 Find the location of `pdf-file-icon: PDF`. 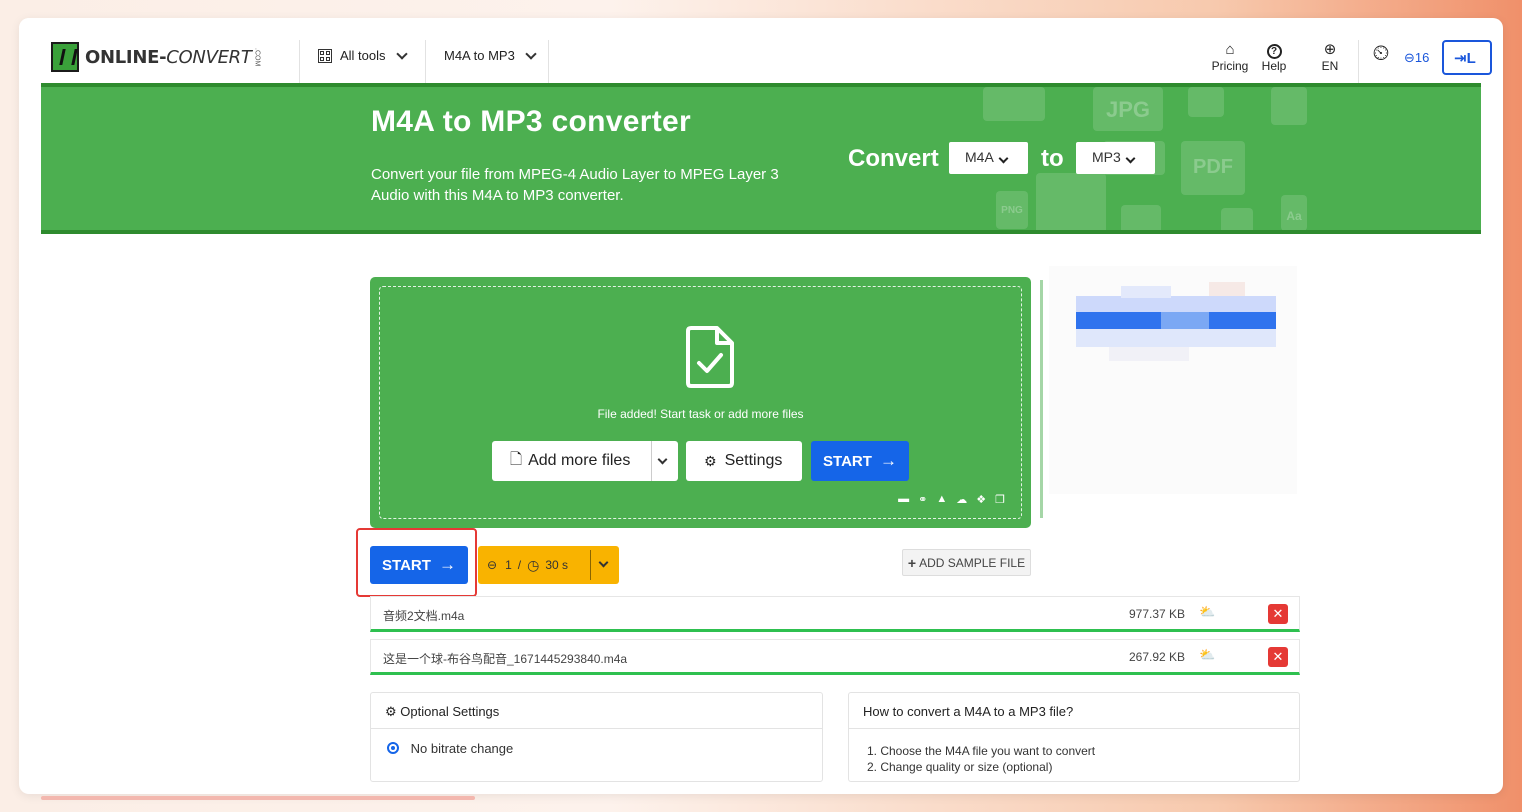

pdf-file-icon: PDF is located at coordinates (1213, 168).